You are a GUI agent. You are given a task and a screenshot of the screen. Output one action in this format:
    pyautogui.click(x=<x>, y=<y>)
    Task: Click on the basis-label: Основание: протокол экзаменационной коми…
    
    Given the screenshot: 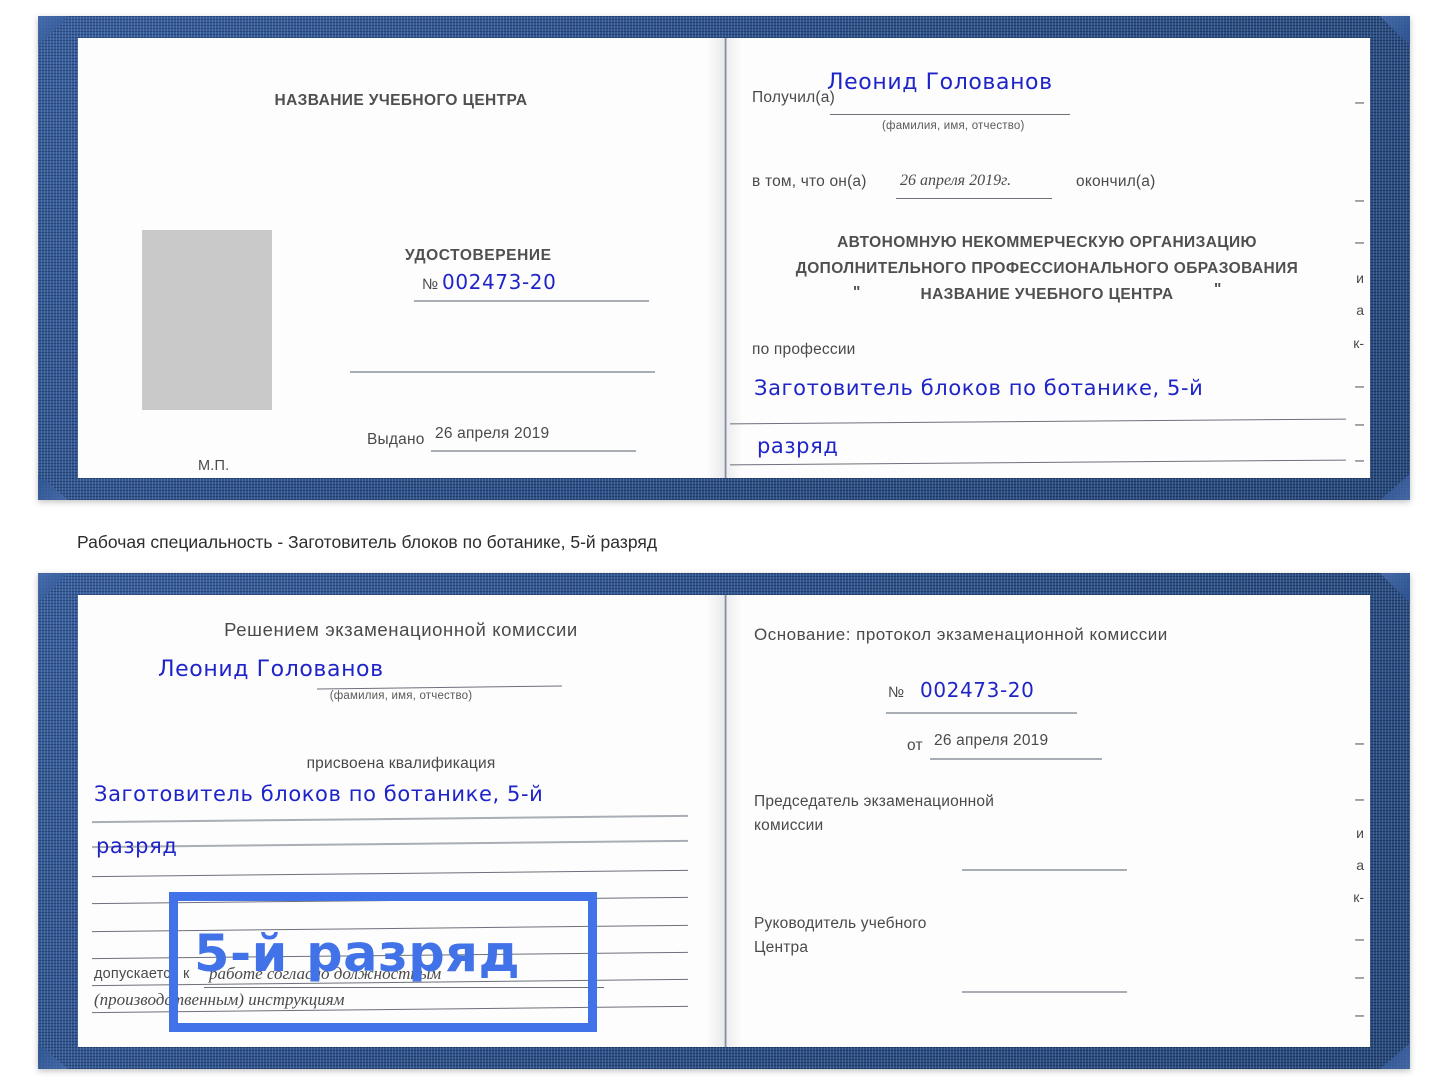 What is the action you would take?
    pyautogui.click(x=961, y=634)
    